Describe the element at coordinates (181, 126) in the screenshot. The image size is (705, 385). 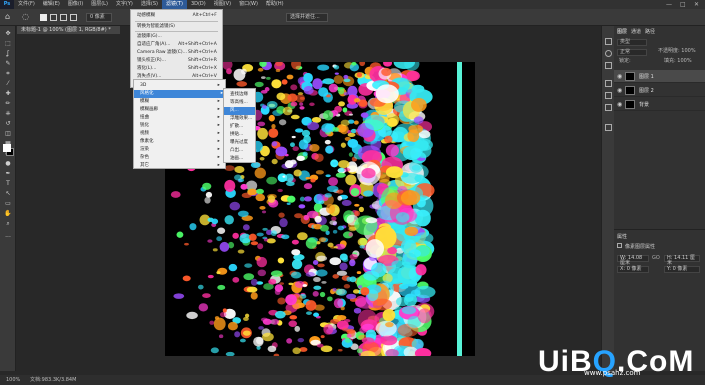
I see `filter-submenu-item: 锐化 ▸` at that location.